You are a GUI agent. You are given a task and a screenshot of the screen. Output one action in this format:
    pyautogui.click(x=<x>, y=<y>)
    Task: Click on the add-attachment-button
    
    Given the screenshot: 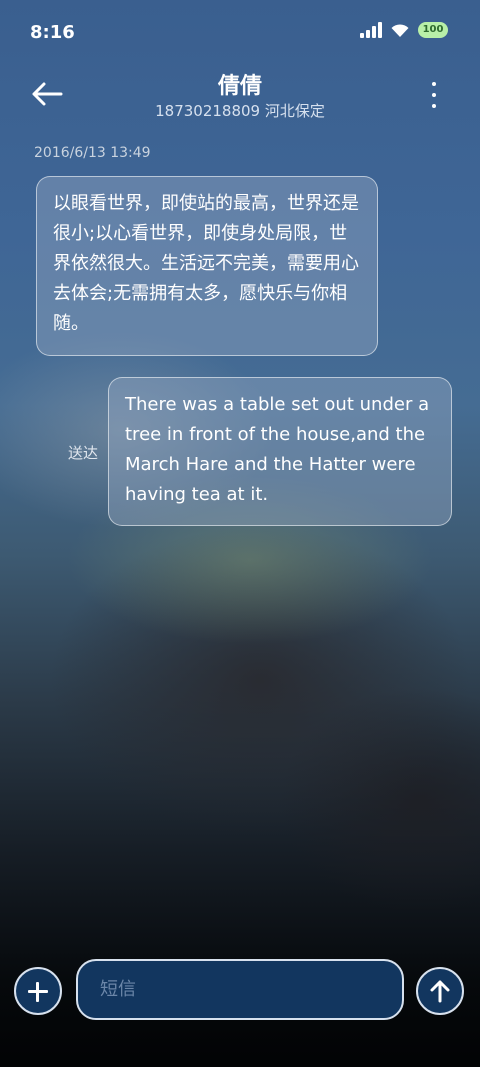 What is the action you would take?
    pyautogui.click(x=38, y=991)
    